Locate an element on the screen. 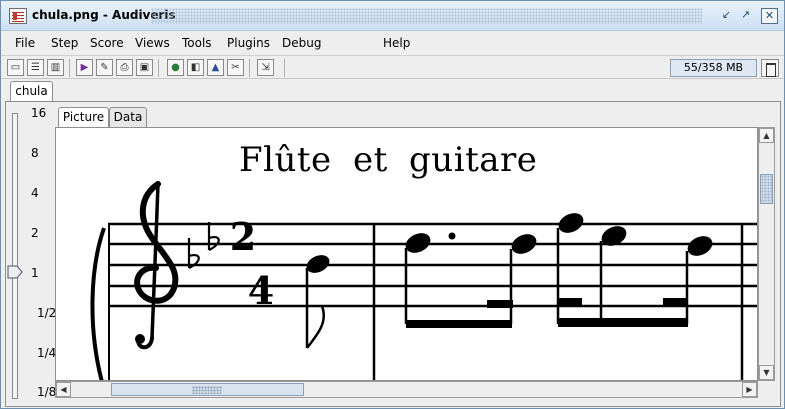  menu-debug: Debug is located at coordinates (301, 43).